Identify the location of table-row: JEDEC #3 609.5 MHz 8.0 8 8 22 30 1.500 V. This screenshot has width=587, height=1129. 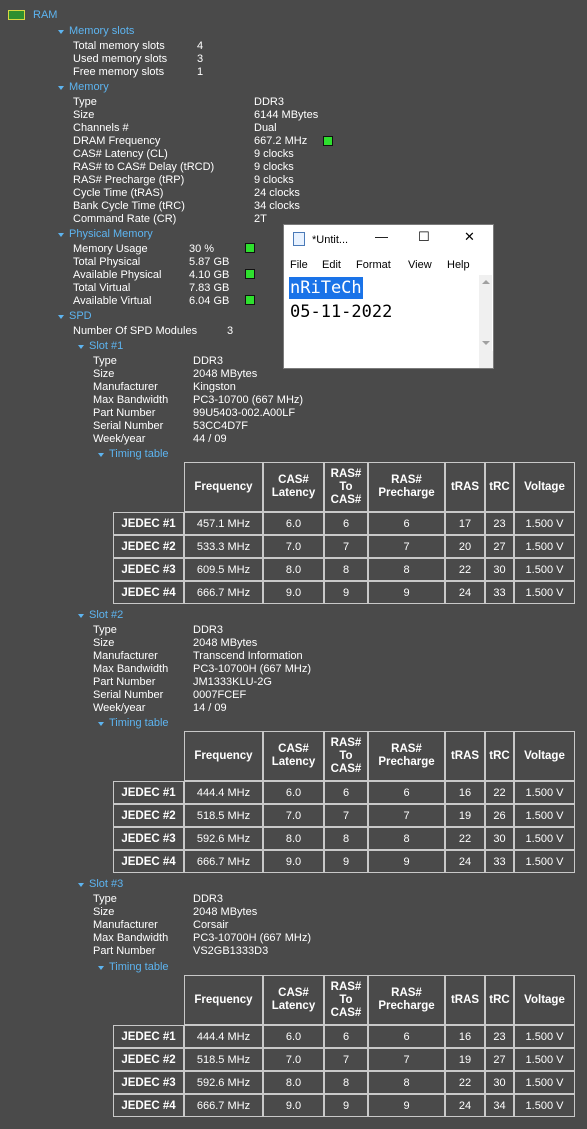
(344, 569).